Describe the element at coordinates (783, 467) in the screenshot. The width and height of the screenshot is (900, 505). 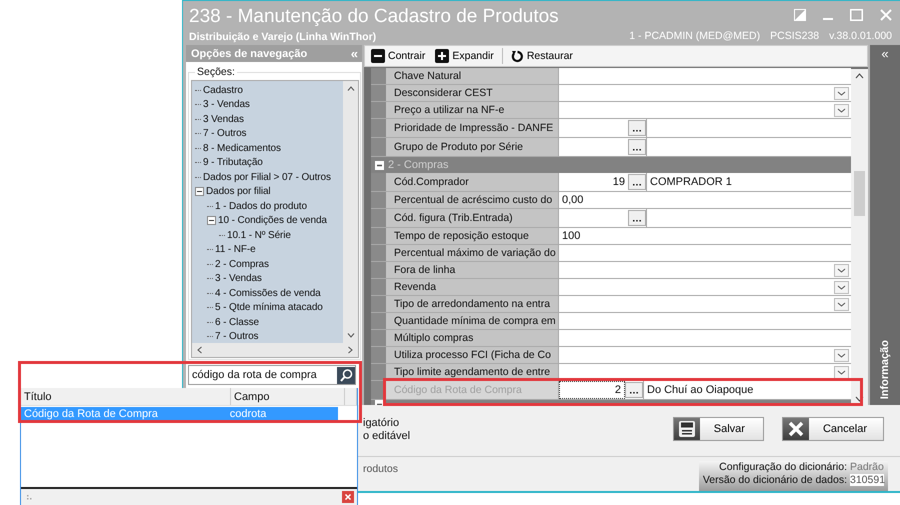
I see `config-label: Configuração do dicionário:` at that location.